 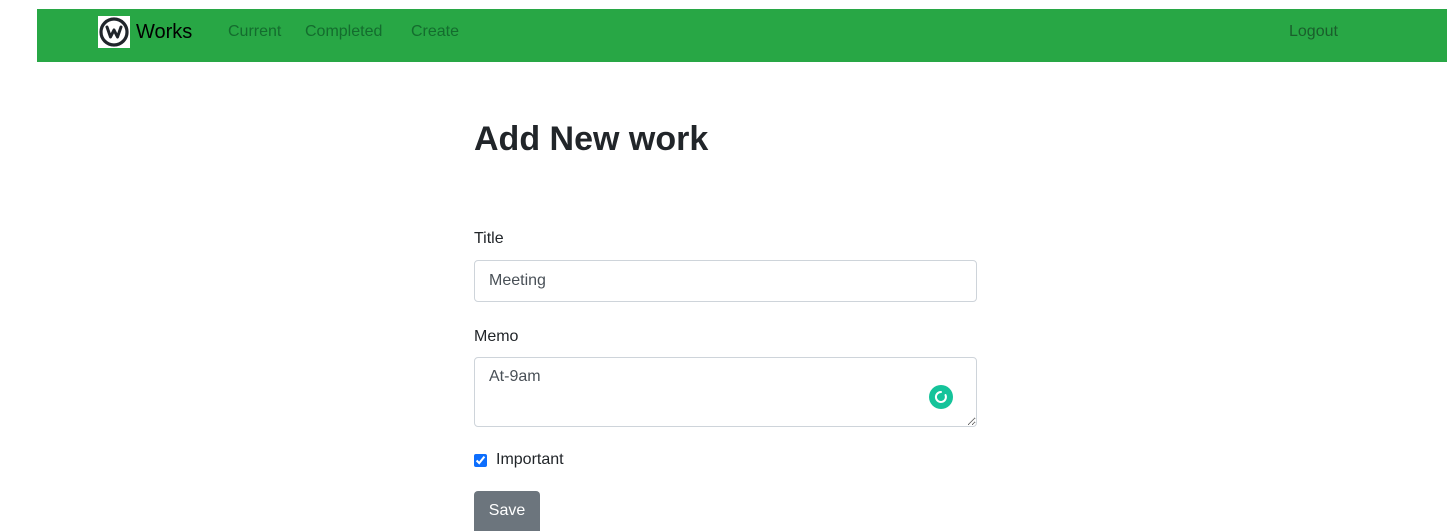 I want to click on save-button: Save, so click(x=507, y=511).